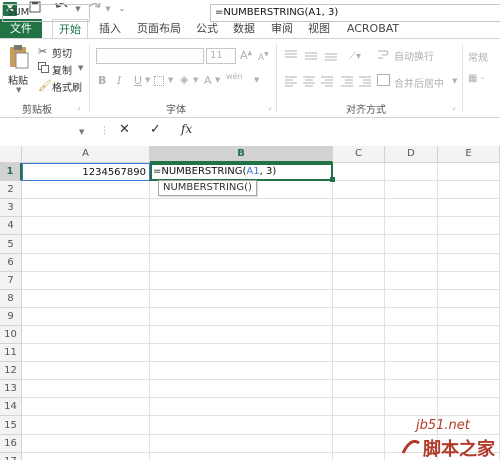 The image size is (500, 460). What do you see at coordinates (411, 281) in the screenshot?
I see `cell-d7` at bounding box center [411, 281].